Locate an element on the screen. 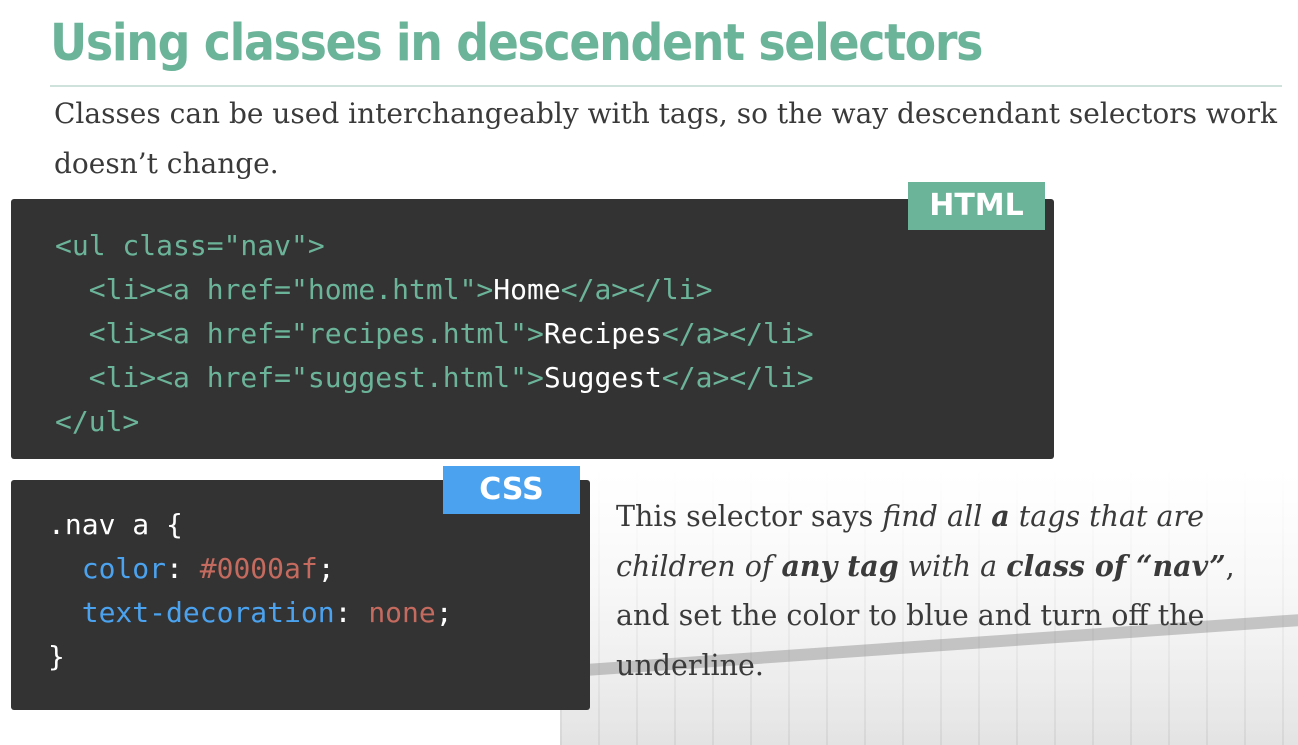 The image size is (1298, 745). css-badge: CSS is located at coordinates (511, 490).